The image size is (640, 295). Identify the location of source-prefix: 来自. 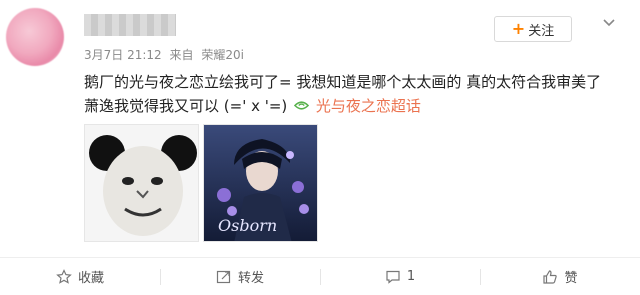
(181, 55).